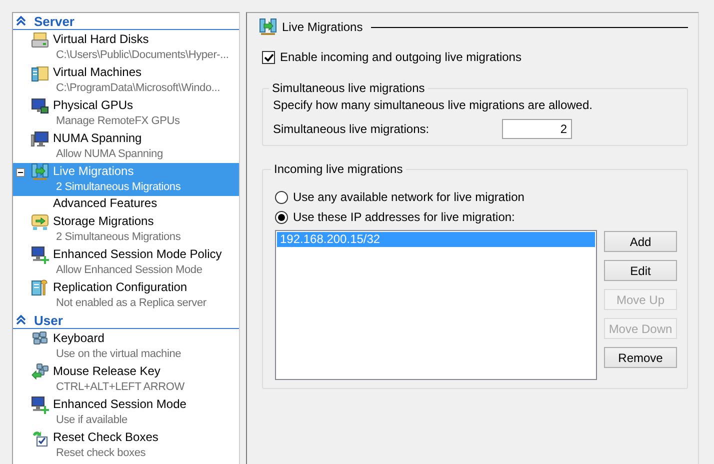 Image resolution: width=714 pixels, height=464 pixels. I want to click on item-subtitle: Use if available, so click(91, 420).